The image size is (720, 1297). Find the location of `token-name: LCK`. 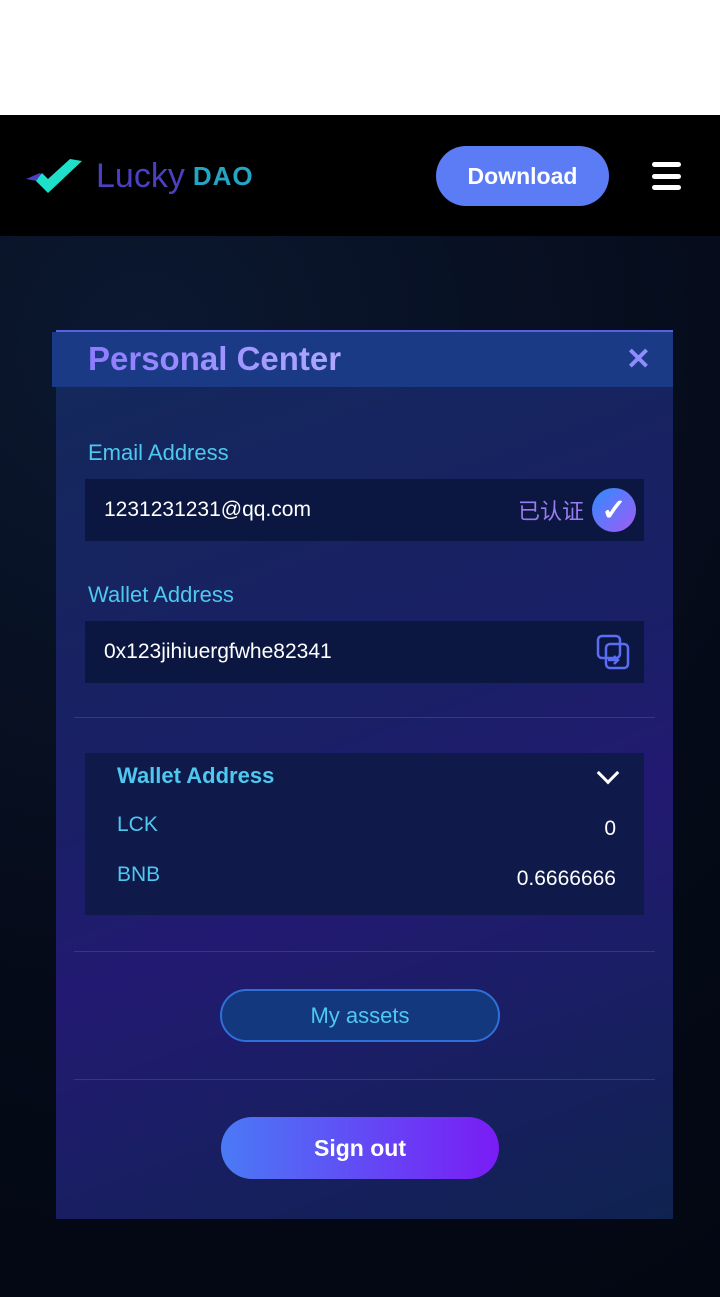

token-name: LCK is located at coordinates (137, 824).